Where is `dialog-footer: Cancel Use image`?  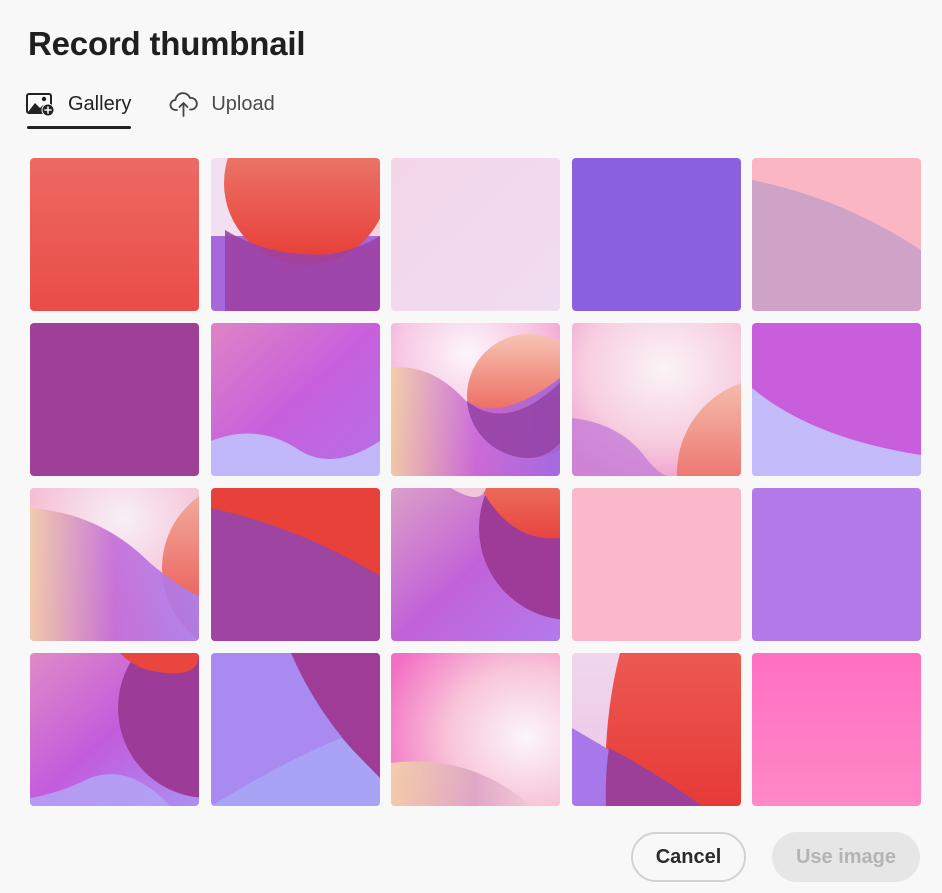 dialog-footer: Cancel Use image is located at coordinates (775, 857).